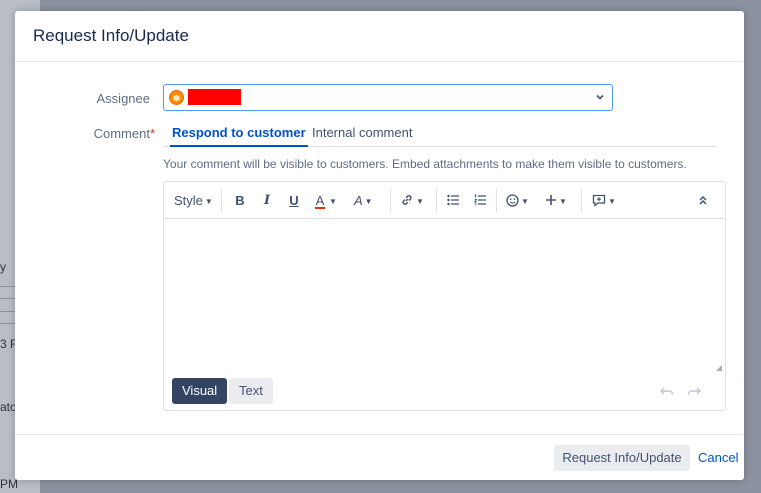  Describe the element at coordinates (152, 133) in the screenshot. I see `required-mark: *` at that location.